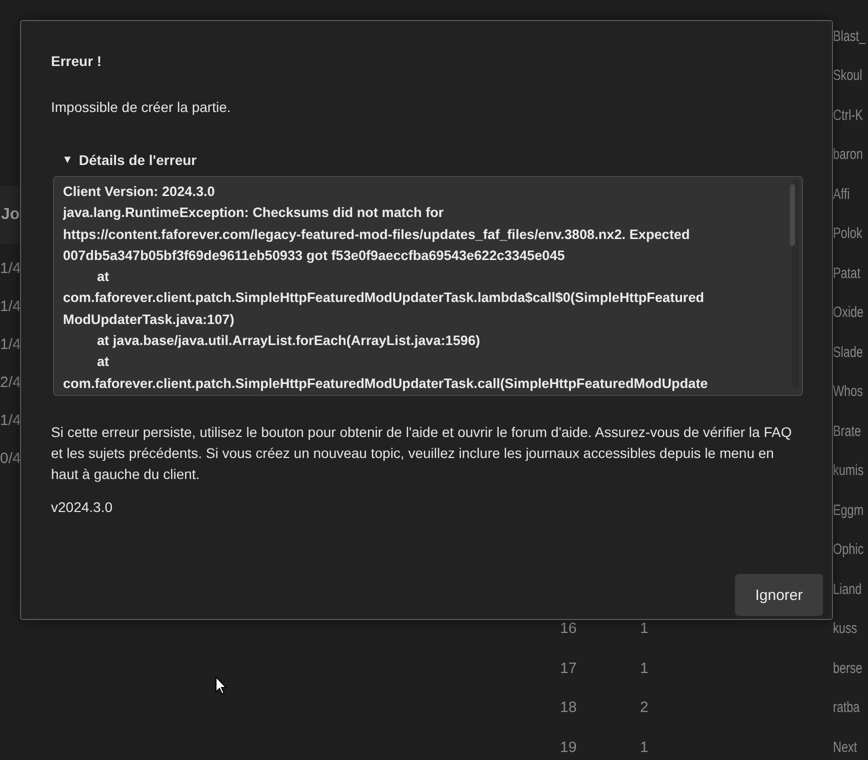 This screenshot has height=760, width=868. What do you see at coordinates (10, 458) in the screenshot?
I see `table-cell: 0/4` at bounding box center [10, 458].